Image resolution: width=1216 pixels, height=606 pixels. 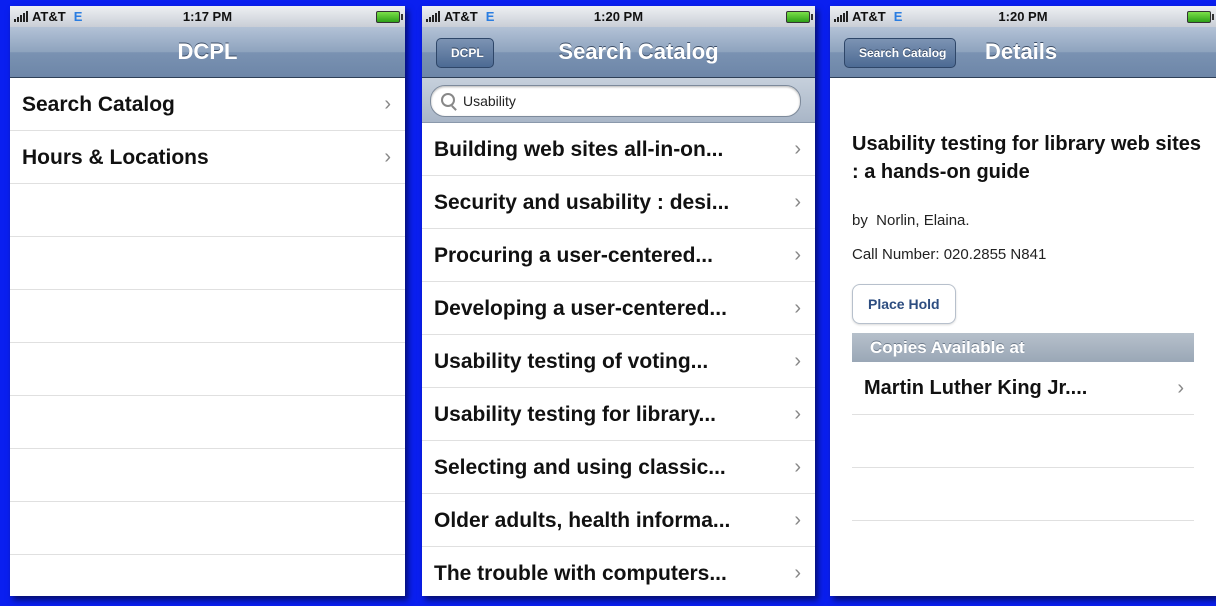 I want to click on search-input: Usability, so click(x=615, y=101).